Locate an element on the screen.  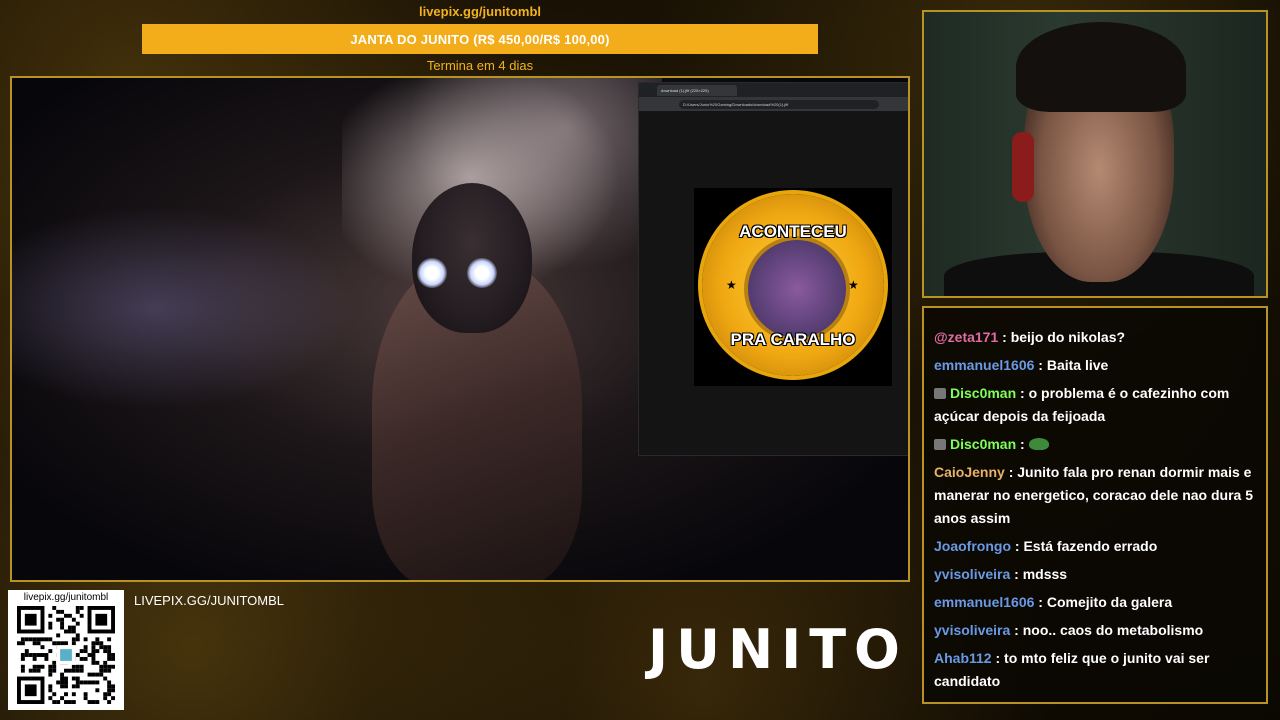
award-seal: ACONTECEU PRA CARALHO ★ ★ is located at coordinates (793, 285).